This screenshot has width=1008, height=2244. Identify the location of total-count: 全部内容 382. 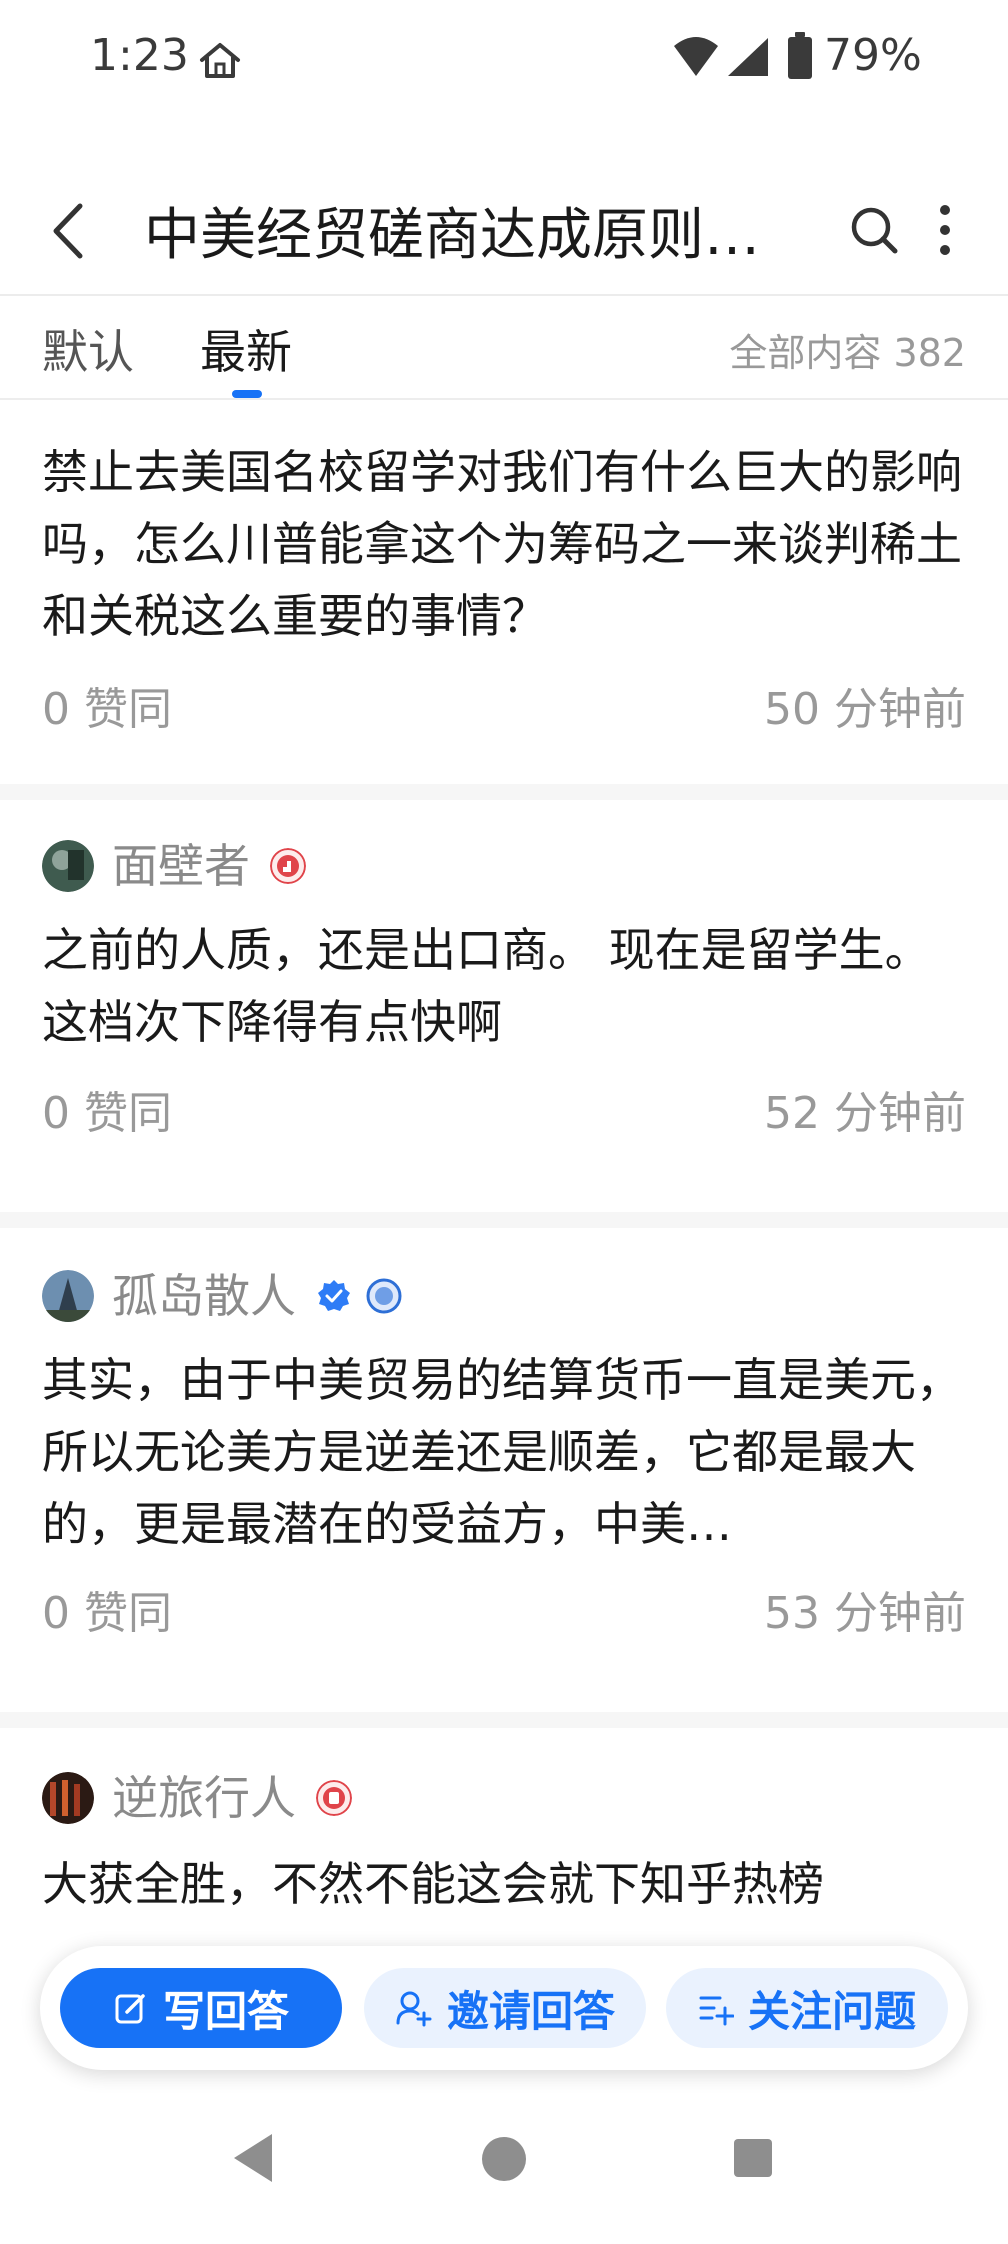
(847, 353).